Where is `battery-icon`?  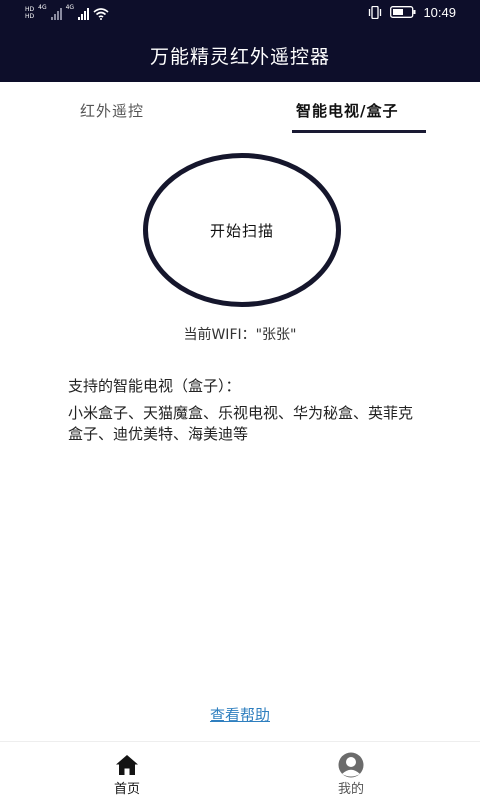
battery-icon is located at coordinates (403, 12).